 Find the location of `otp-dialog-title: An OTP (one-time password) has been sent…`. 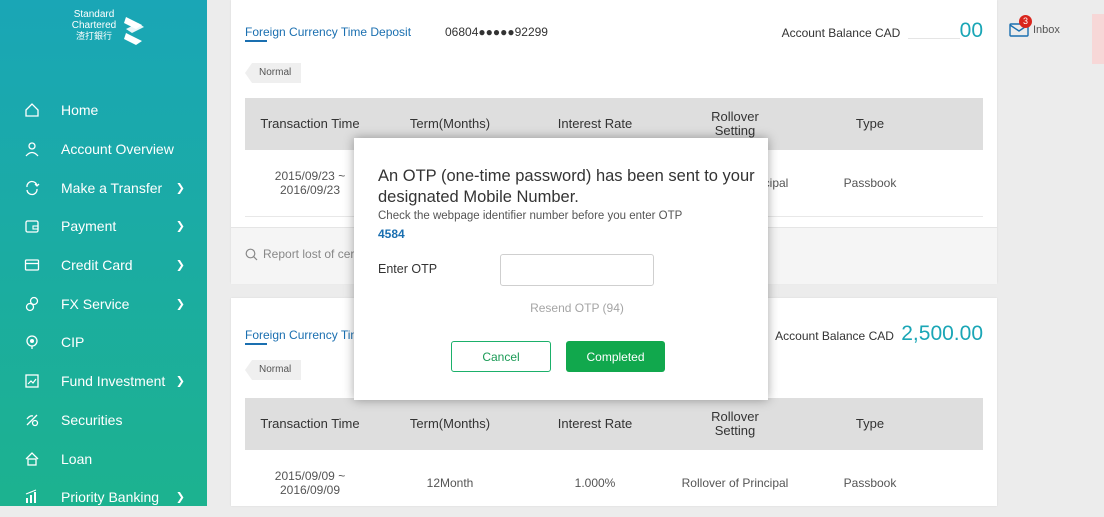

otp-dialog-title: An OTP (one-time password) has been sent… is located at coordinates (566, 186).